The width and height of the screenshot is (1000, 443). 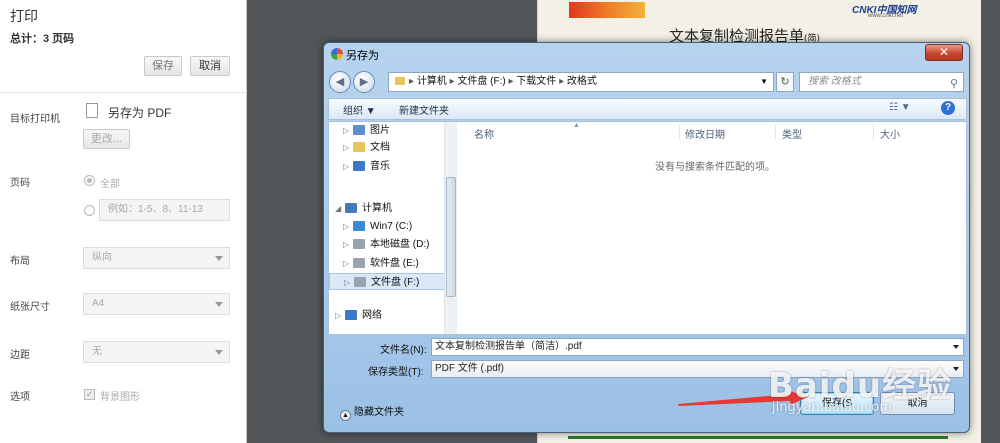 I want to click on tree-item-label: 文件盘 (F:), so click(x=395, y=282).